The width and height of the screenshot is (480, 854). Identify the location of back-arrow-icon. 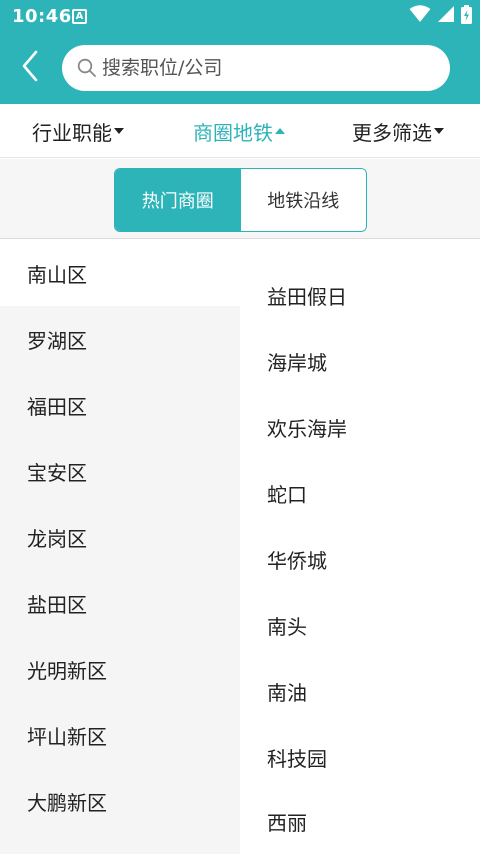
(30, 68).